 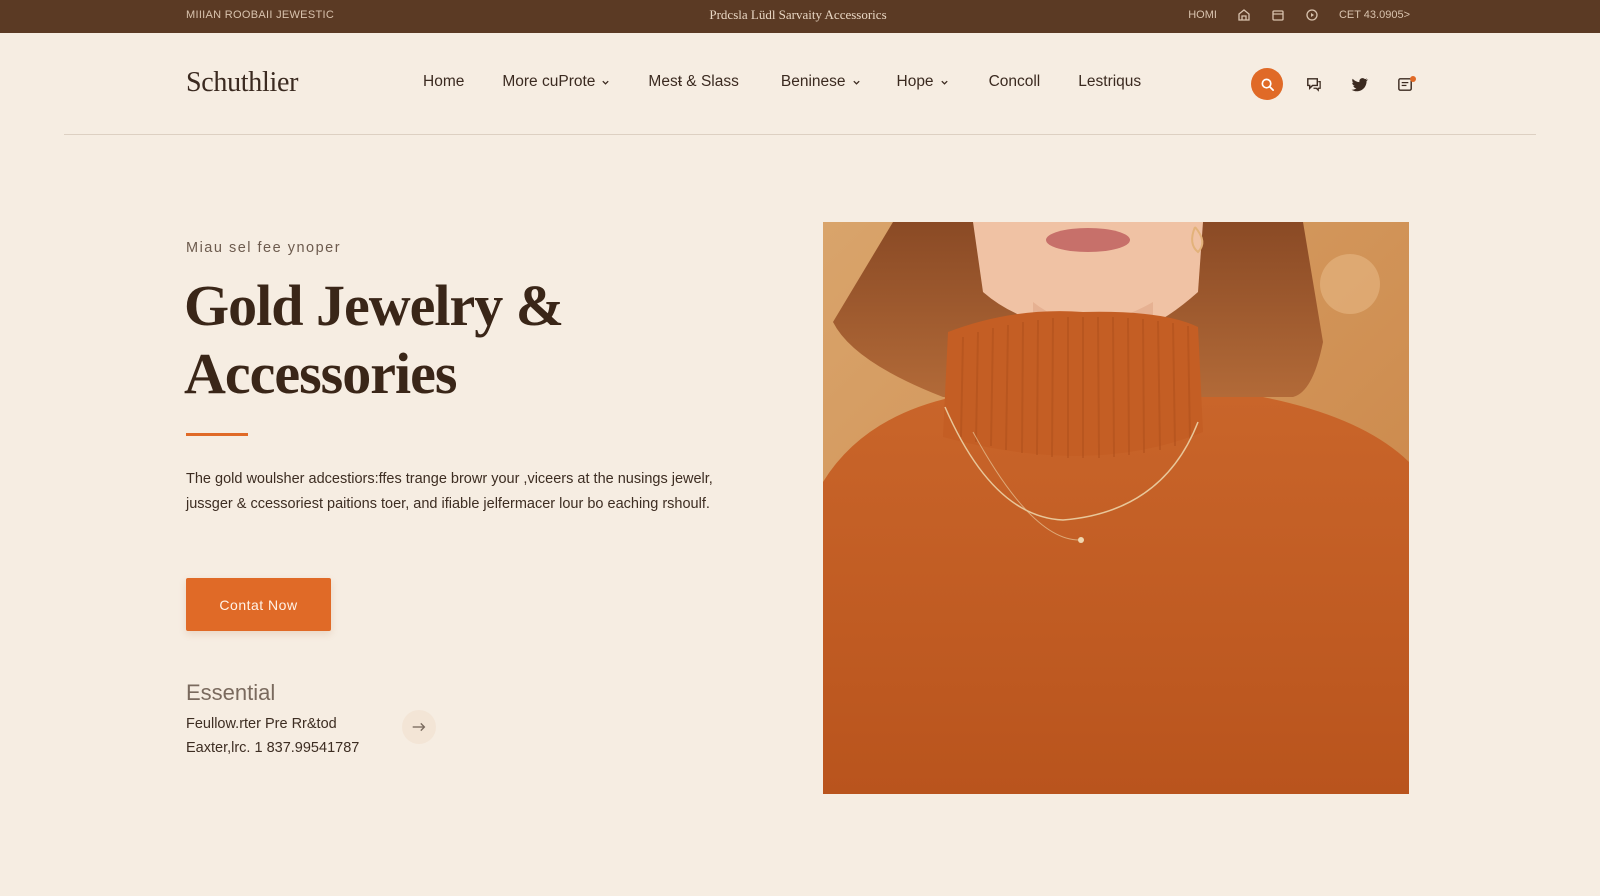 What do you see at coordinates (1313, 84) in the screenshot?
I see `chat-icon` at bounding box center [1313, 84].